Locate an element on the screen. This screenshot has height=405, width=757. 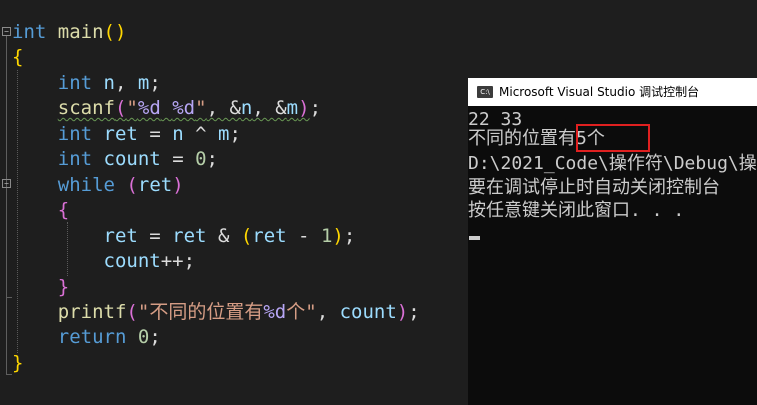
code-line: printf("不同的位置有%d个", count); is located at coordinates (216, 312).